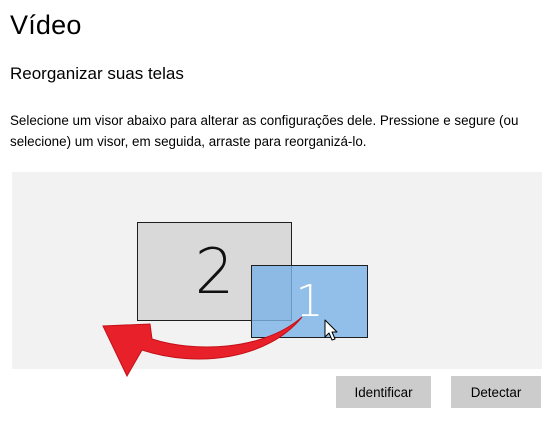 Image resolution: width=555 pixels, height=427 pixels. I want to click on page-title: Vídeo, so click(46, 25).